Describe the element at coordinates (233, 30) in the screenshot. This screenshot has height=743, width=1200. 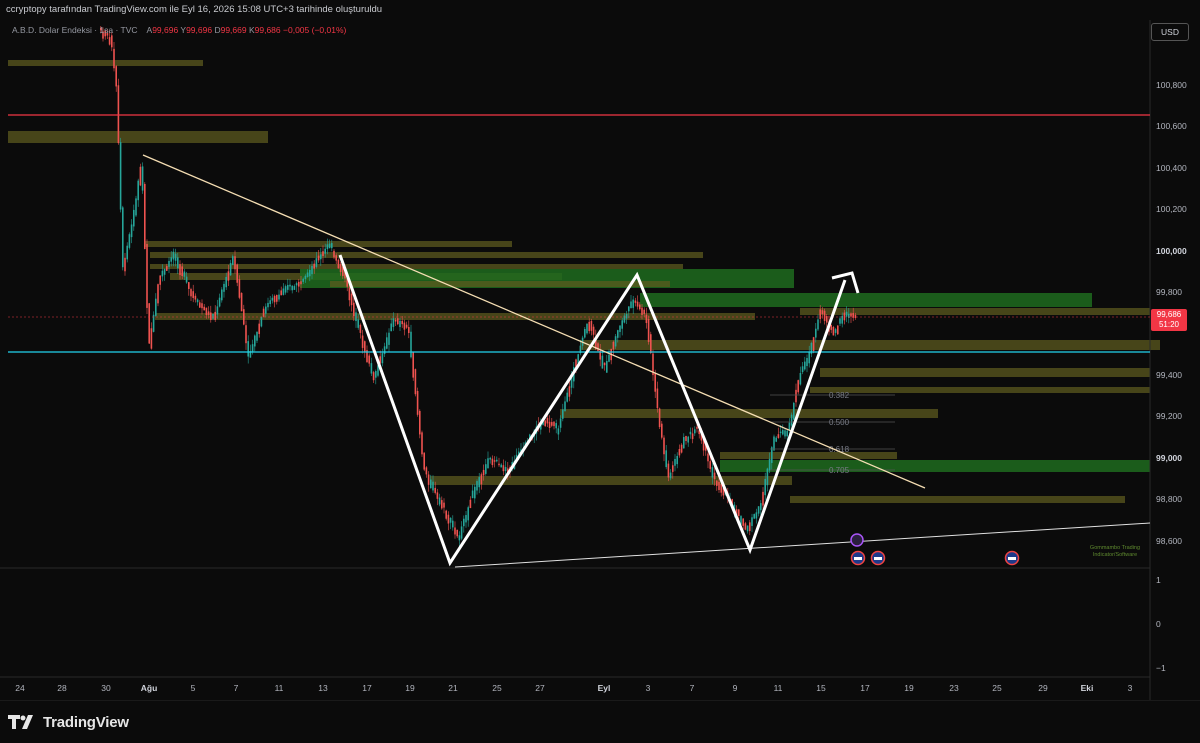
I see `low-value: 99,669` at that location.